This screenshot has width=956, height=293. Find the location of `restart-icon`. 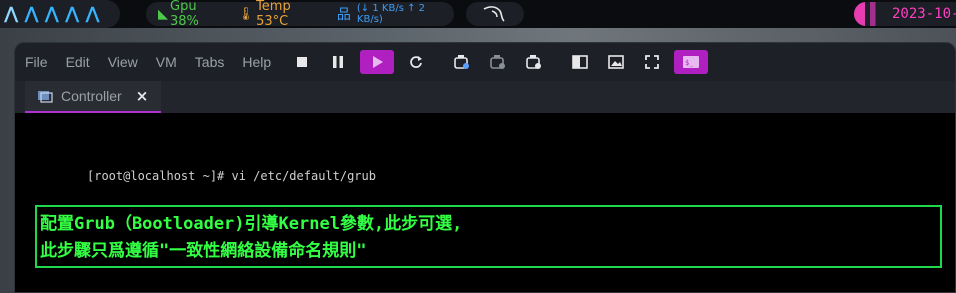

restart-icon is located at coordinates (416, 62).